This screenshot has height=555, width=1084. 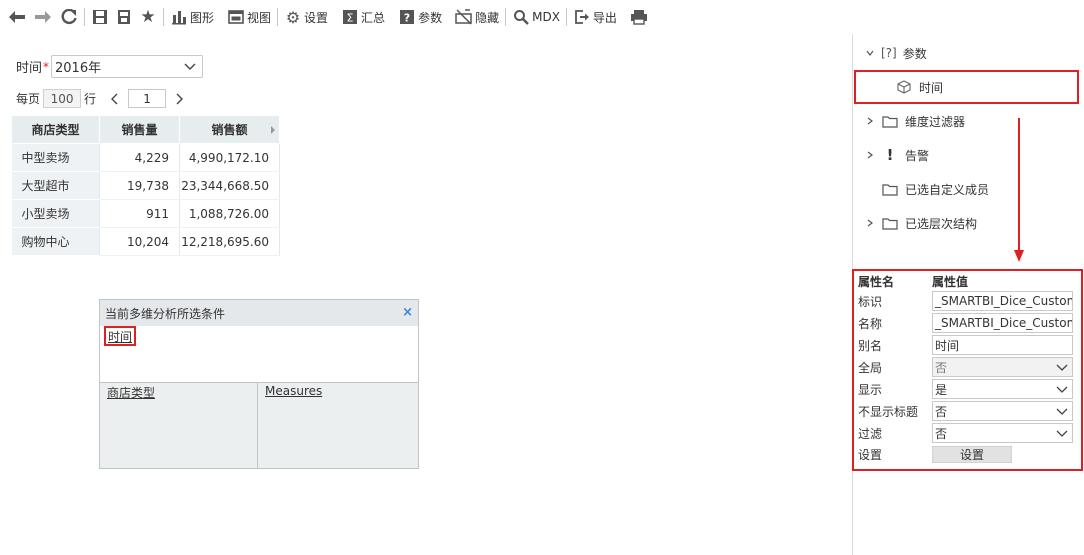 What do you see at coordinates (536, 17) in the screenshot?
I see `mdx-button: MDX` at bounding box center [536, 17].